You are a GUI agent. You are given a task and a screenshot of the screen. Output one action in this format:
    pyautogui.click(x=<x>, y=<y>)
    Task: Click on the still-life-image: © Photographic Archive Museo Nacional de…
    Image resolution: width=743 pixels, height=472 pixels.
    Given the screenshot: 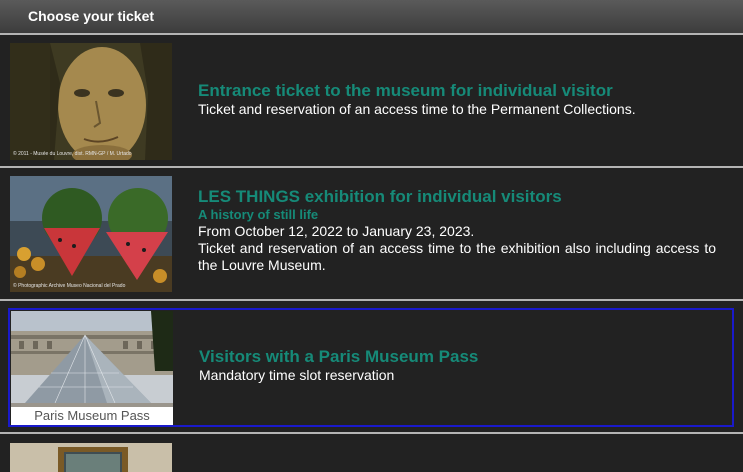 What is the action you would take?
    pyautogui.click(x=91, y=234)
    